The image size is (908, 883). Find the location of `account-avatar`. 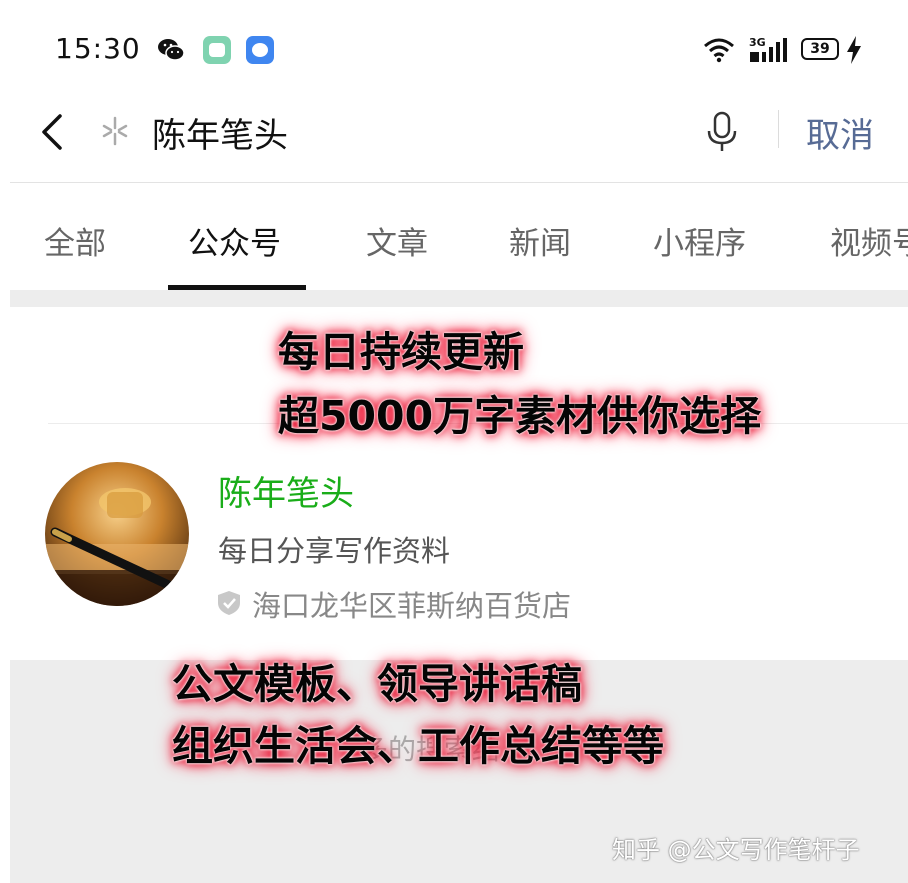

account-avatar is located at coordinates (117, 534).